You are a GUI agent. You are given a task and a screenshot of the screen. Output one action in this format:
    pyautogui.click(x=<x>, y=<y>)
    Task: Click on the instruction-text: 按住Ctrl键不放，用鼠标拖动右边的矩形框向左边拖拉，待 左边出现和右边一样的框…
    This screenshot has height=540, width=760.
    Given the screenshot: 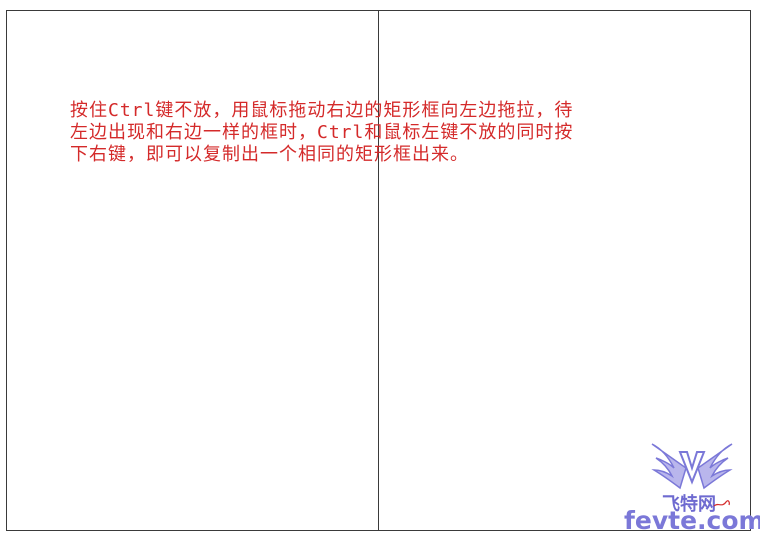 What is the action you would take?
    pyautogui.click(x=322, y=132)
    